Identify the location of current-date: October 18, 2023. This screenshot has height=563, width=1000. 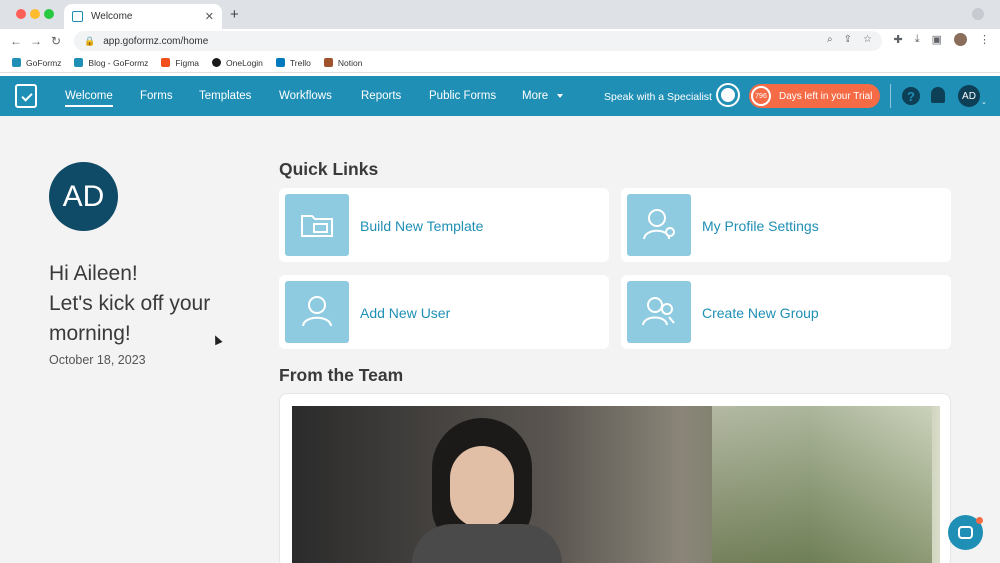
(97, 360).